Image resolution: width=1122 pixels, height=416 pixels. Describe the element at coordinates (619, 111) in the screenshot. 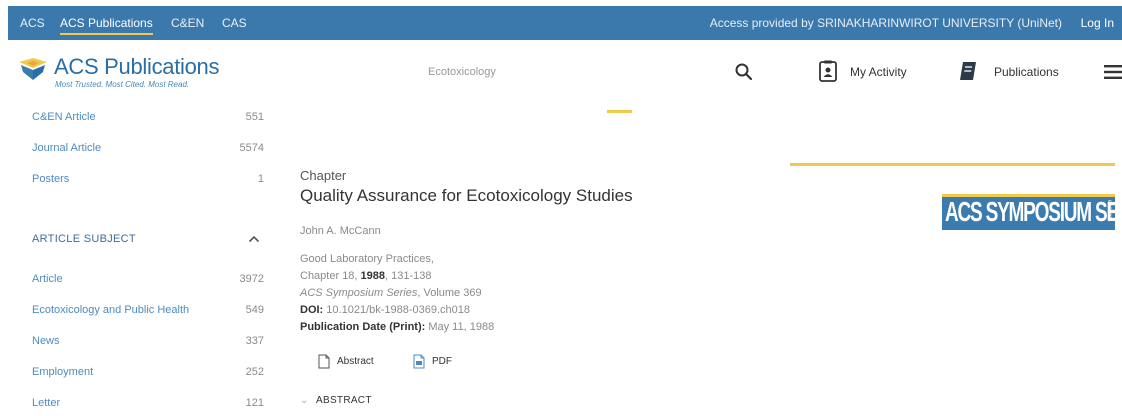

I see `decorative-accent-dash` at that location.